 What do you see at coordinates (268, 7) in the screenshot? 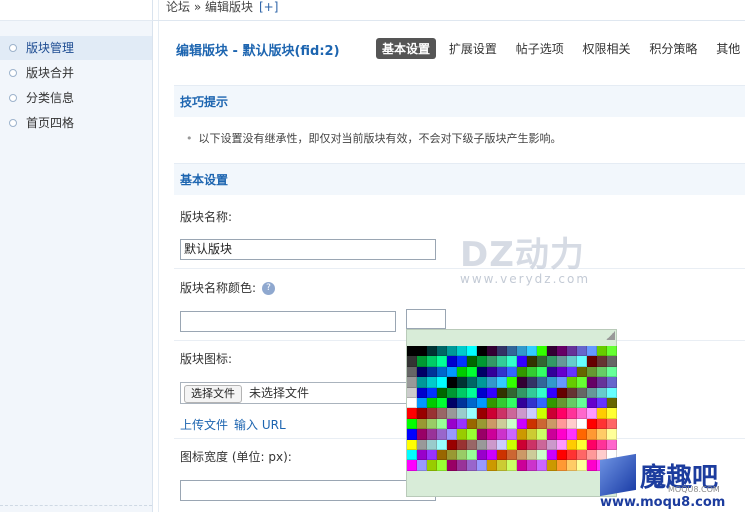
I see `add-shortcut-link: [+]` at bounding box center [268, 7].